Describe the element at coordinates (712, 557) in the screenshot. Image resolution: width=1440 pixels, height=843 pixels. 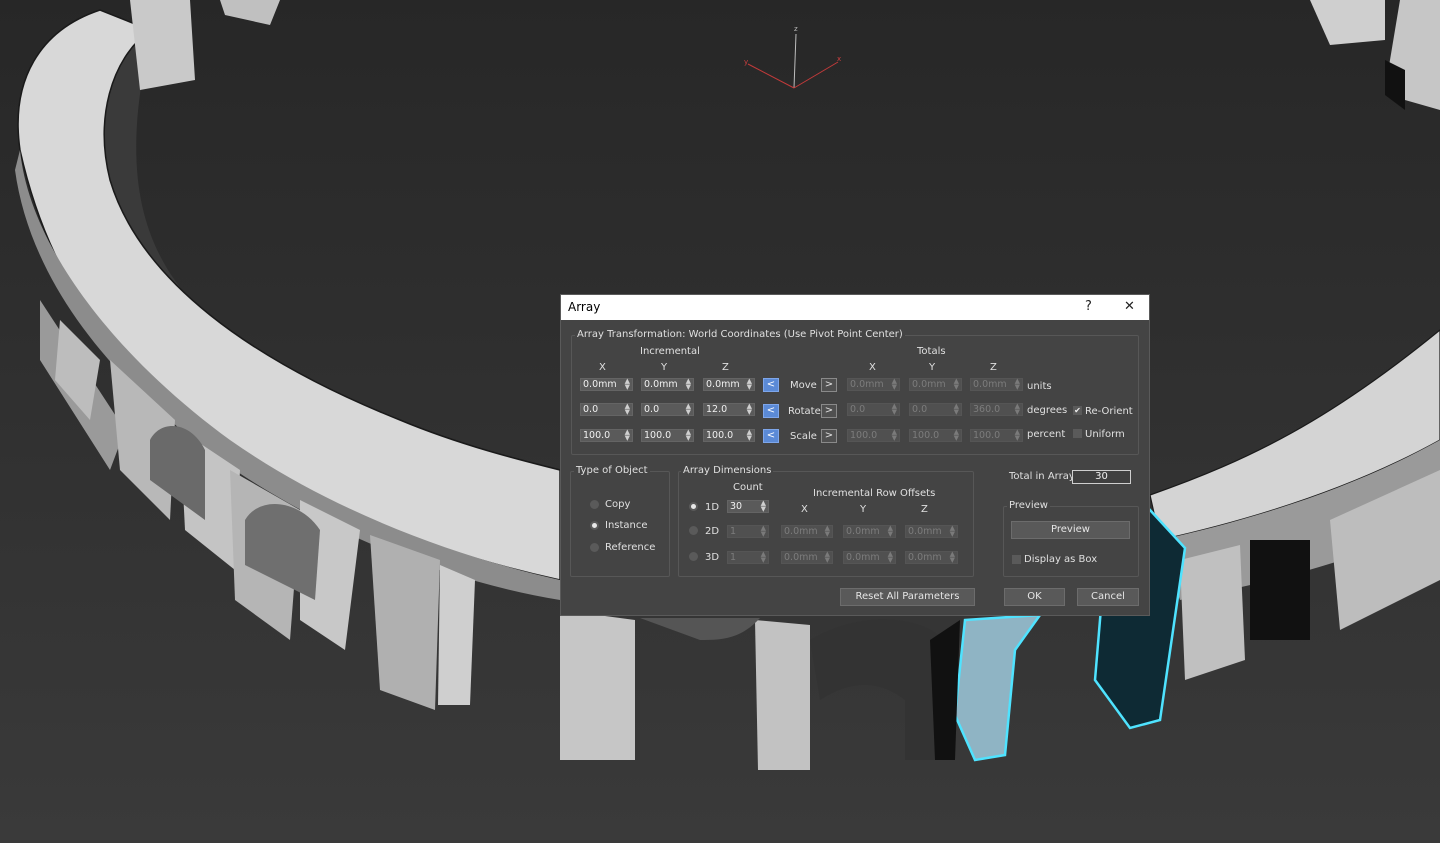
I see `dim-3d-label: 3D` at that location.